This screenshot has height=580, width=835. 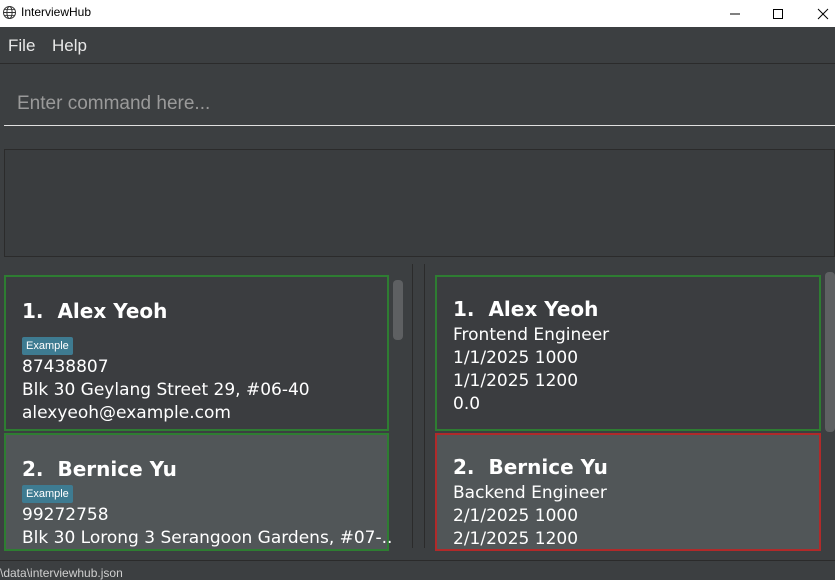 I want to click on person-name: 1. Alex Yeoh, so click(x=95, y=311).